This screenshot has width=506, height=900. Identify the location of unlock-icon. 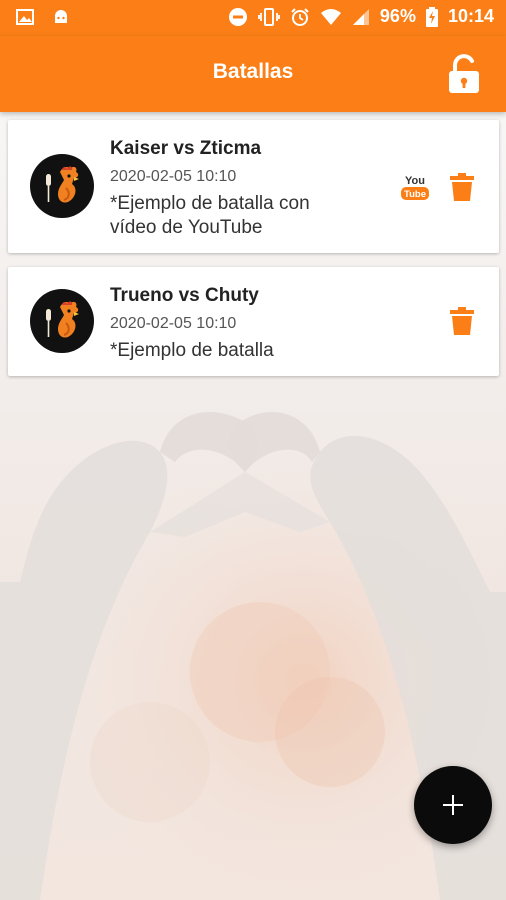
(464, 73).